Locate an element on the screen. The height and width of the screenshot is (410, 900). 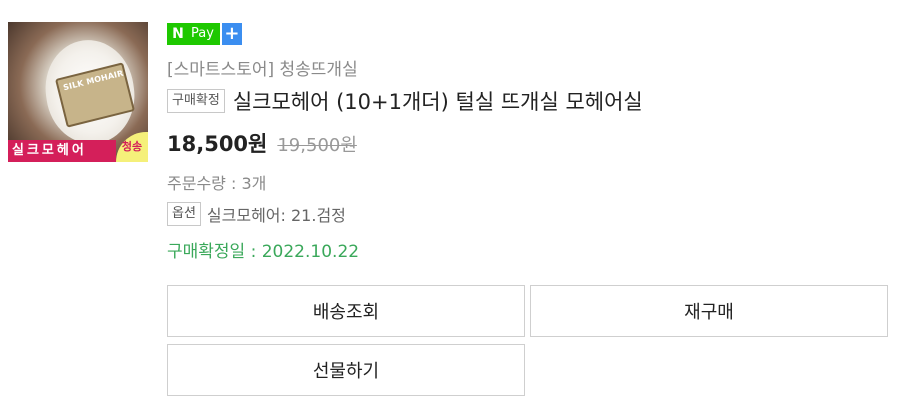
option-value: 실크모헤어: 21.검정 is located at coordinates (276, 215).